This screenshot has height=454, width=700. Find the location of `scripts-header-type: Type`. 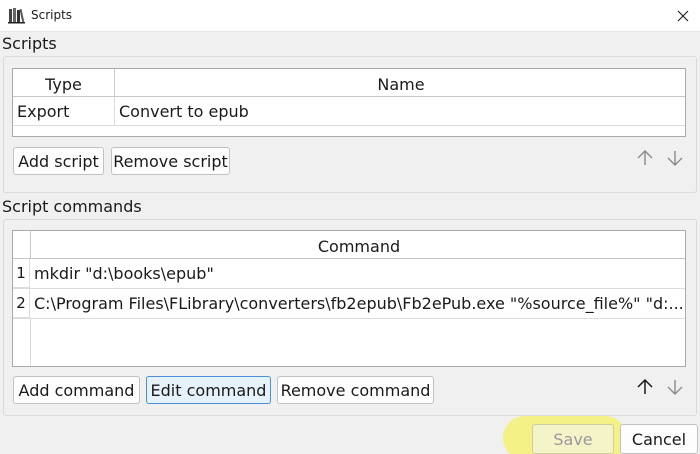

scripts-header-type: Type is located at coordinates (64, 83).